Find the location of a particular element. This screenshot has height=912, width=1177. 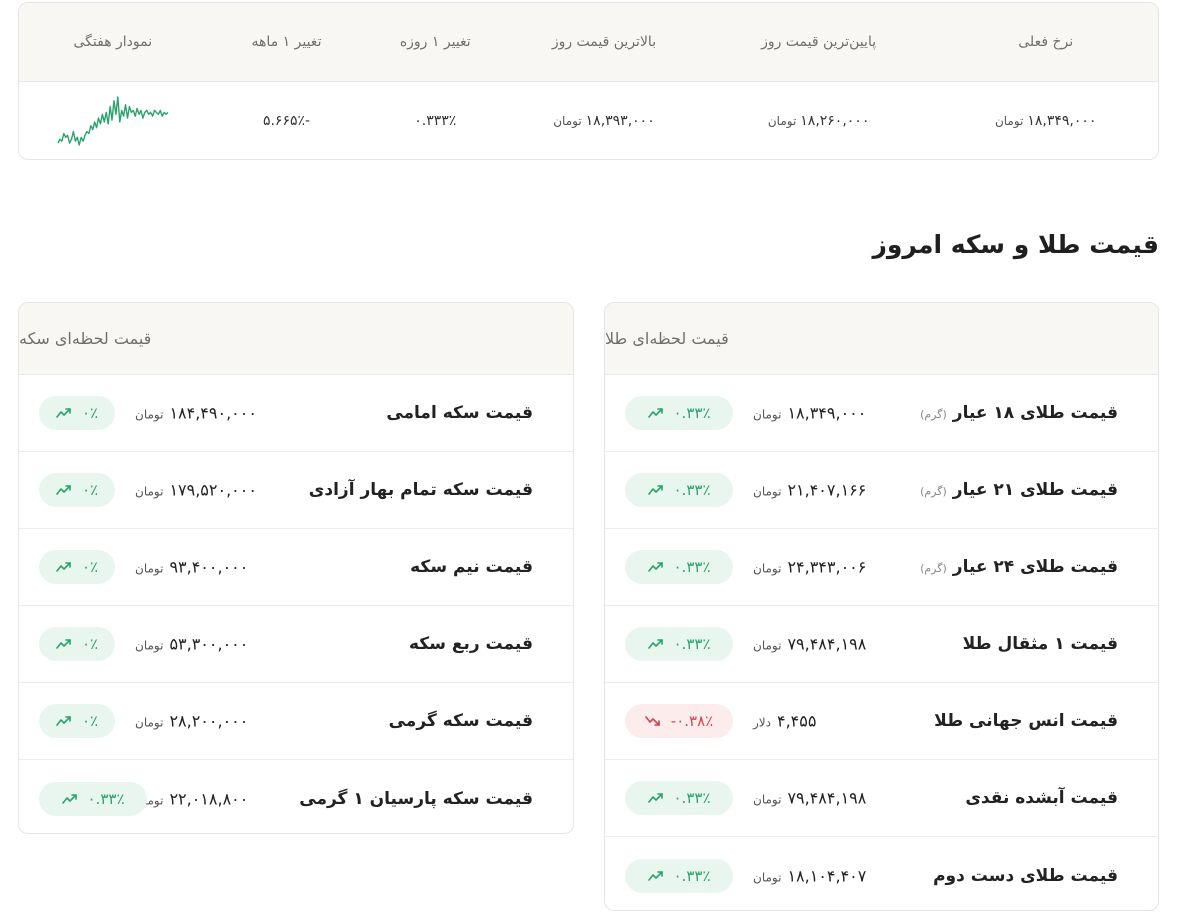

item-price-value: ۲۱,۴۰۷,۱۶۶ is located at coordinates (827, 490).